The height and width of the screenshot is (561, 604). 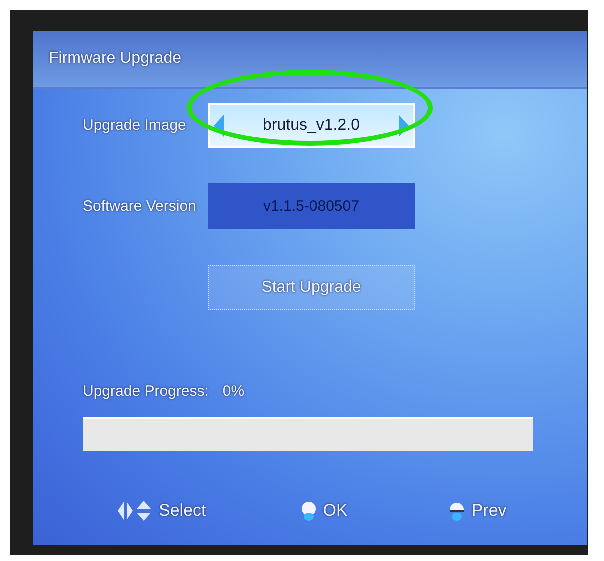 What do you see at coordinates (219, 125) in the screenshot?
I see `left-arrow-icon` at bounding box center [219, 125].